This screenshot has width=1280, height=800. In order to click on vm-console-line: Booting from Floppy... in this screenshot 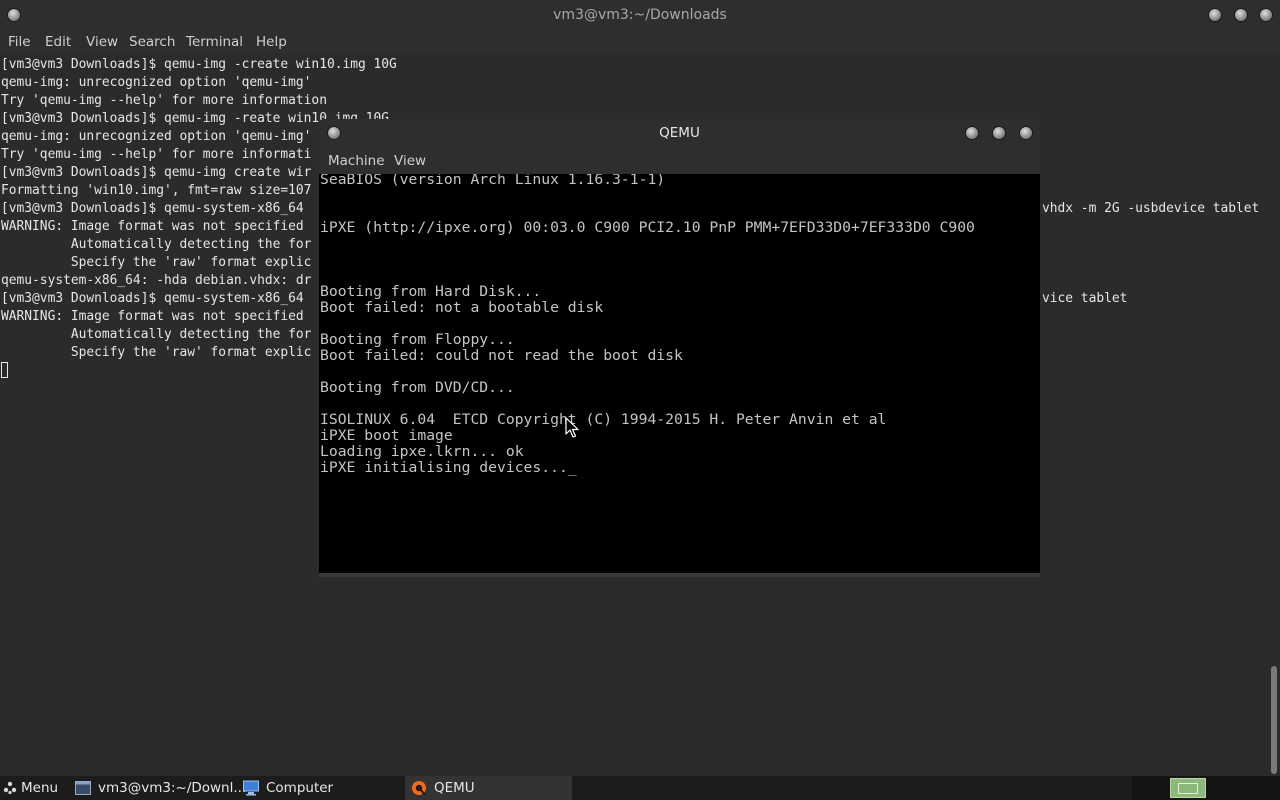, I will do `click(417, 340)`.